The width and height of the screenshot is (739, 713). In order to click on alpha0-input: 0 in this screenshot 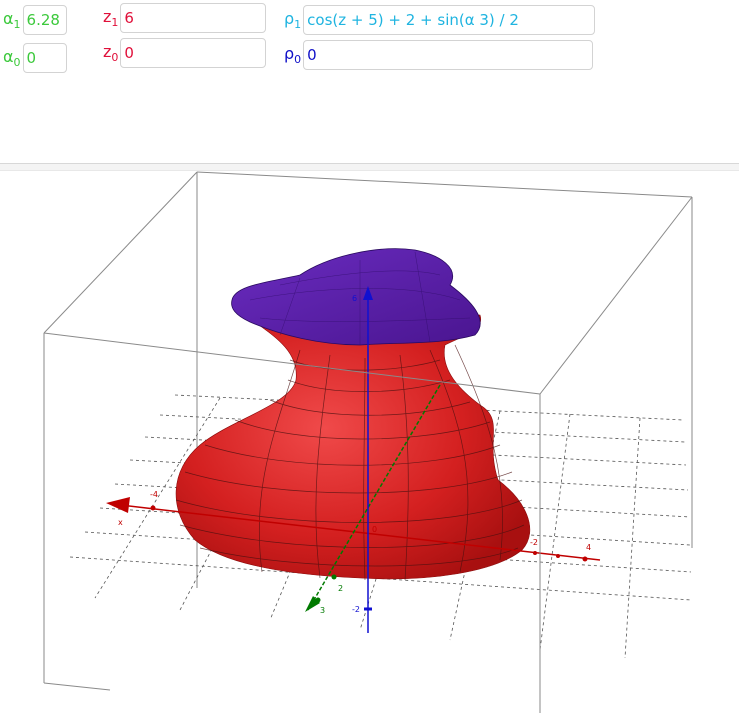, I will do `click(44, 58)`.